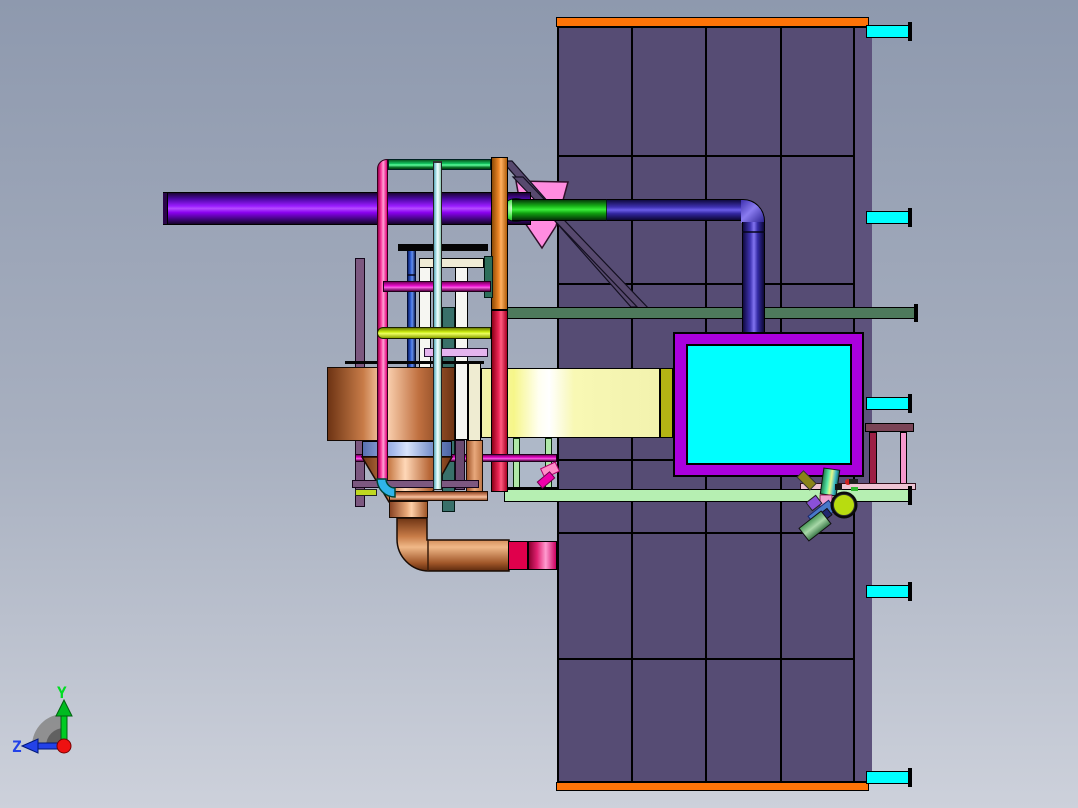 The height and width of the screenshot is (808, 1078). What do you see at coordinates (62, 692) in the screenshot?
I see `y-axis-label: Y` at bounding box center [62, 692].